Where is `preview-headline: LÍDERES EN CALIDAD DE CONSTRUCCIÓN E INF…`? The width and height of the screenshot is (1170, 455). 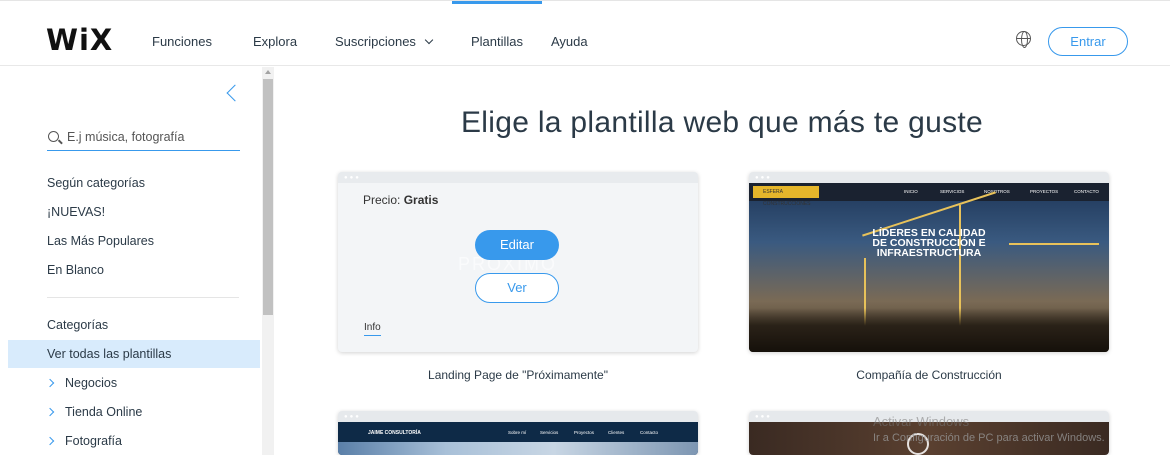
preview-headline: LÍDERES EN CALIDAD DE CONSTRUCCIÓN E INF… is located at coordinates (929, 243).